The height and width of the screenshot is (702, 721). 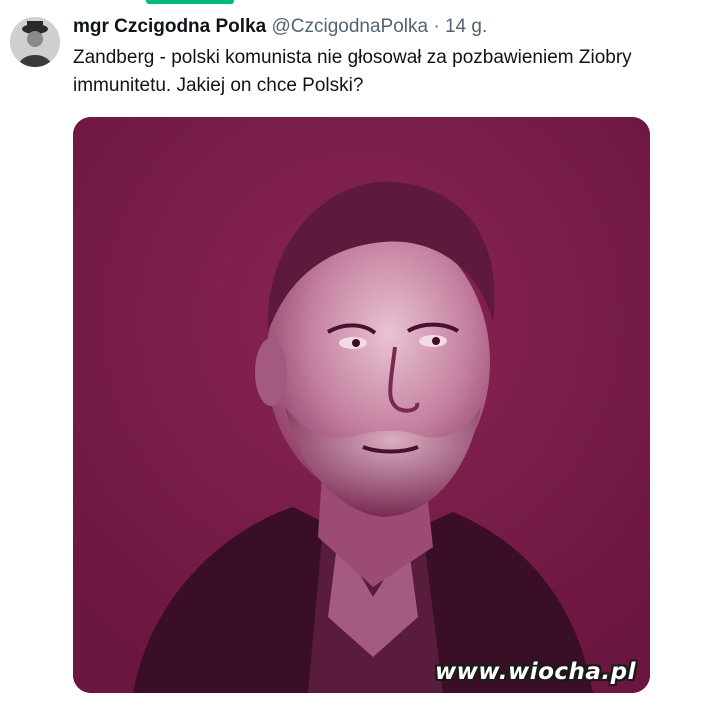 I want to click on watermark-text: www.wiocha.pl, so click(x=535, y=672).